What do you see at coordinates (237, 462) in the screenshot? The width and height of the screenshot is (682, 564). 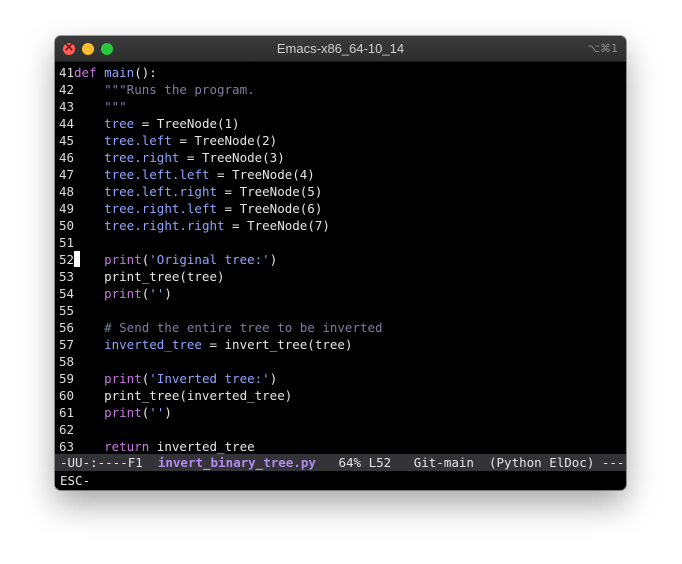 I see `modeline-filename: invert_binary_tree.py` at bounding box center [237, 462].